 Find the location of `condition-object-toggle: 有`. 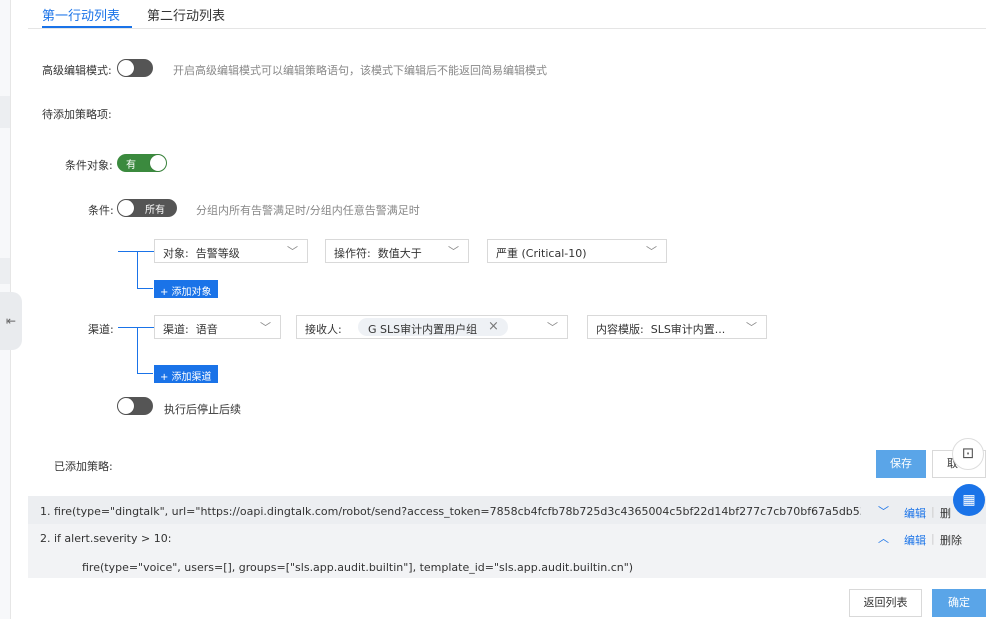

condition-object-toggle: 有 is located at coordinates (142, 163).